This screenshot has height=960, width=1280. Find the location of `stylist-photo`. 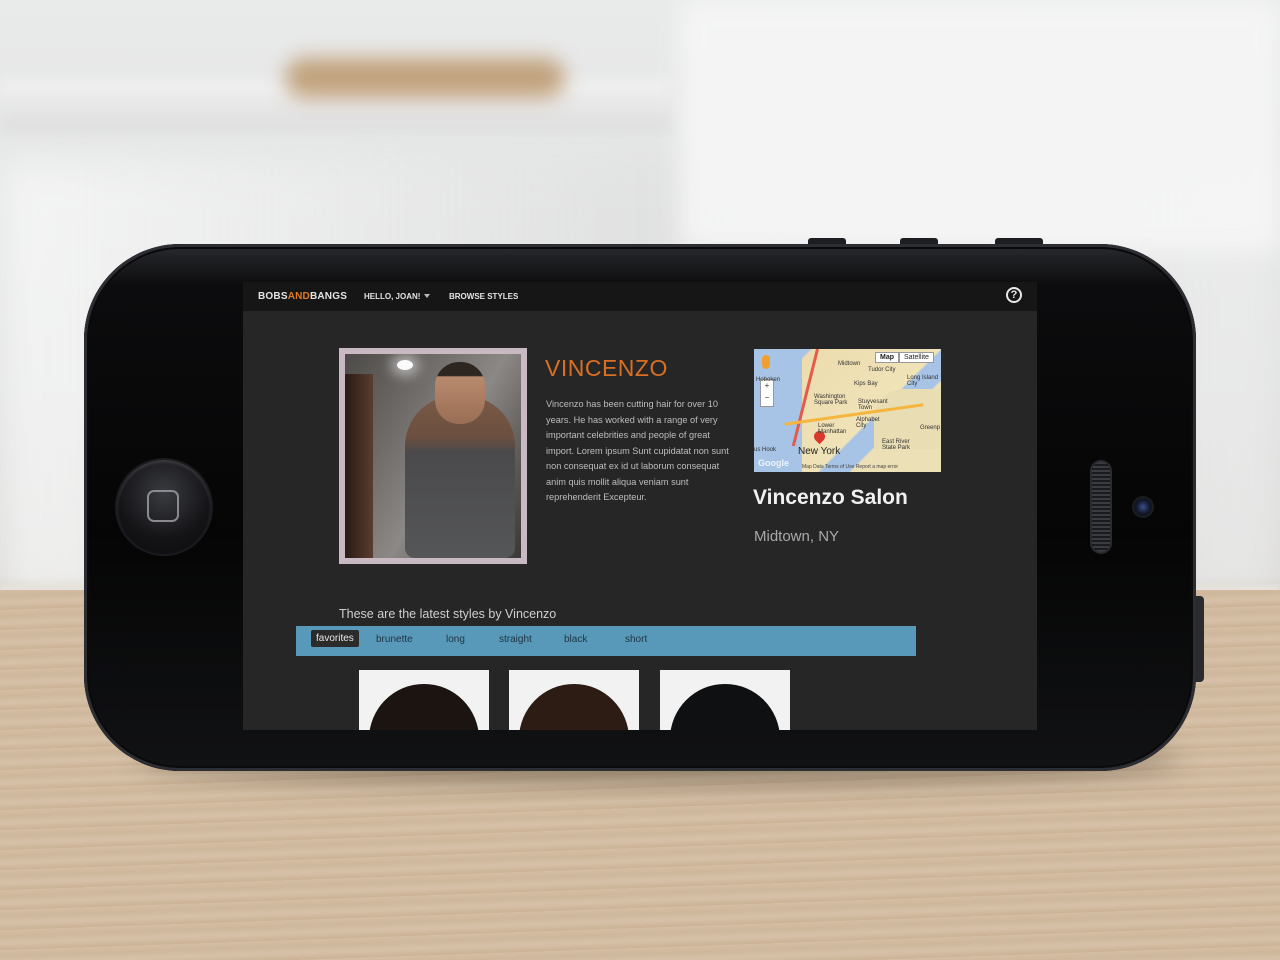

stylist-photo is located at coordinates (433, 456).